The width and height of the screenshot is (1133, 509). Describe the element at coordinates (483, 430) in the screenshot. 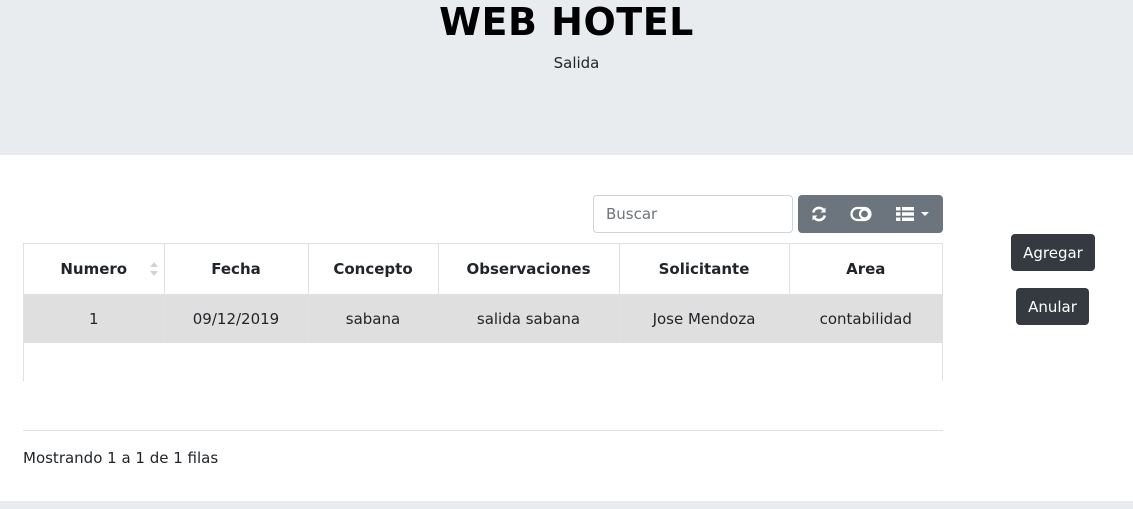

I see `divider` at that location.